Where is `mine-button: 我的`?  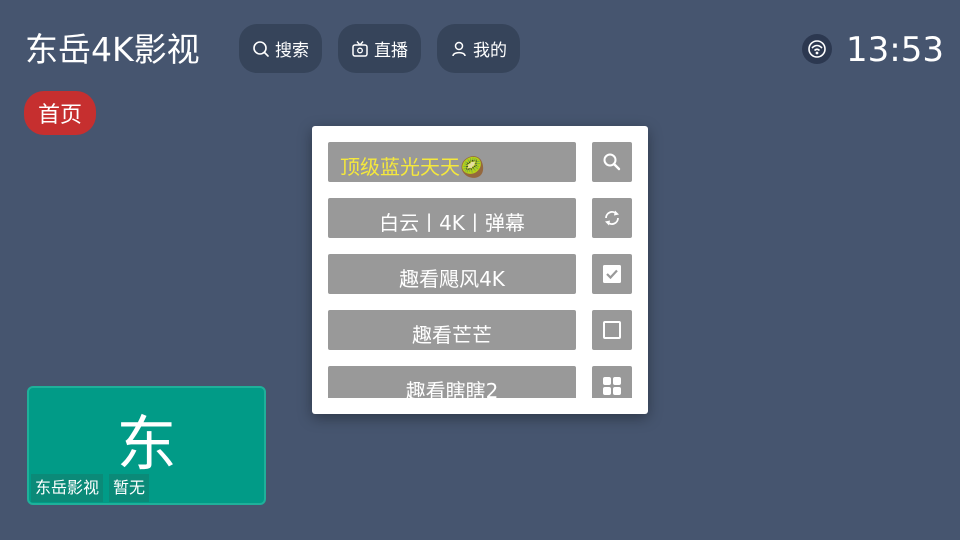
mine-button: 我的 is located at coordinates (478, 48).